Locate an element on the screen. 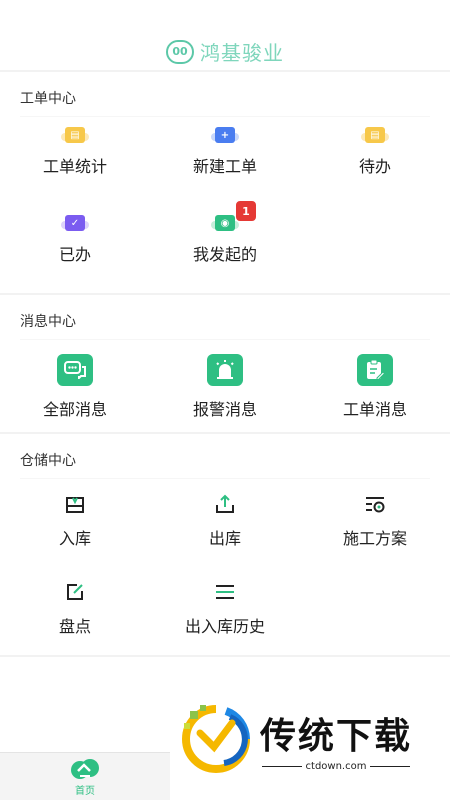 The height and width of the screenshot is (800, 450). inbox-icon is located at coordinates (75, 504).